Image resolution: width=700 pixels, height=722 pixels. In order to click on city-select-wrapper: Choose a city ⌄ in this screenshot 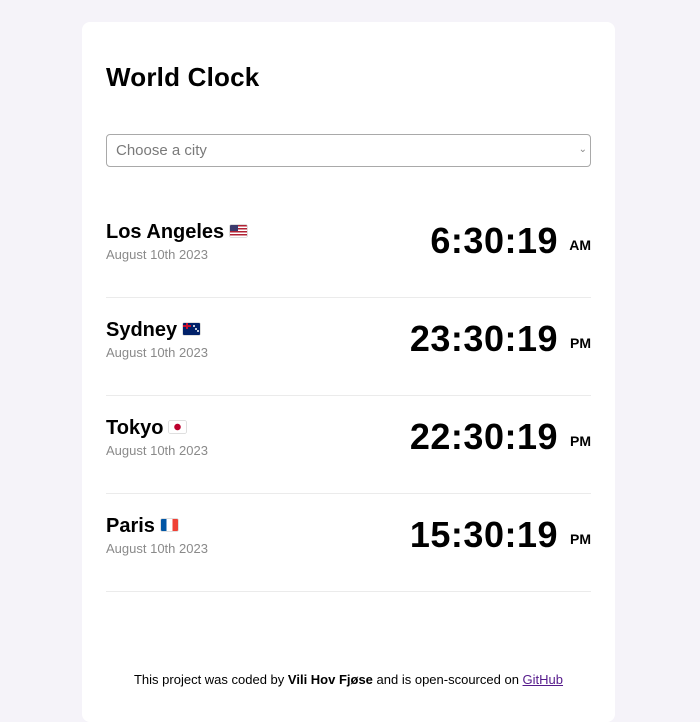, I will do `click(348, 150)`.